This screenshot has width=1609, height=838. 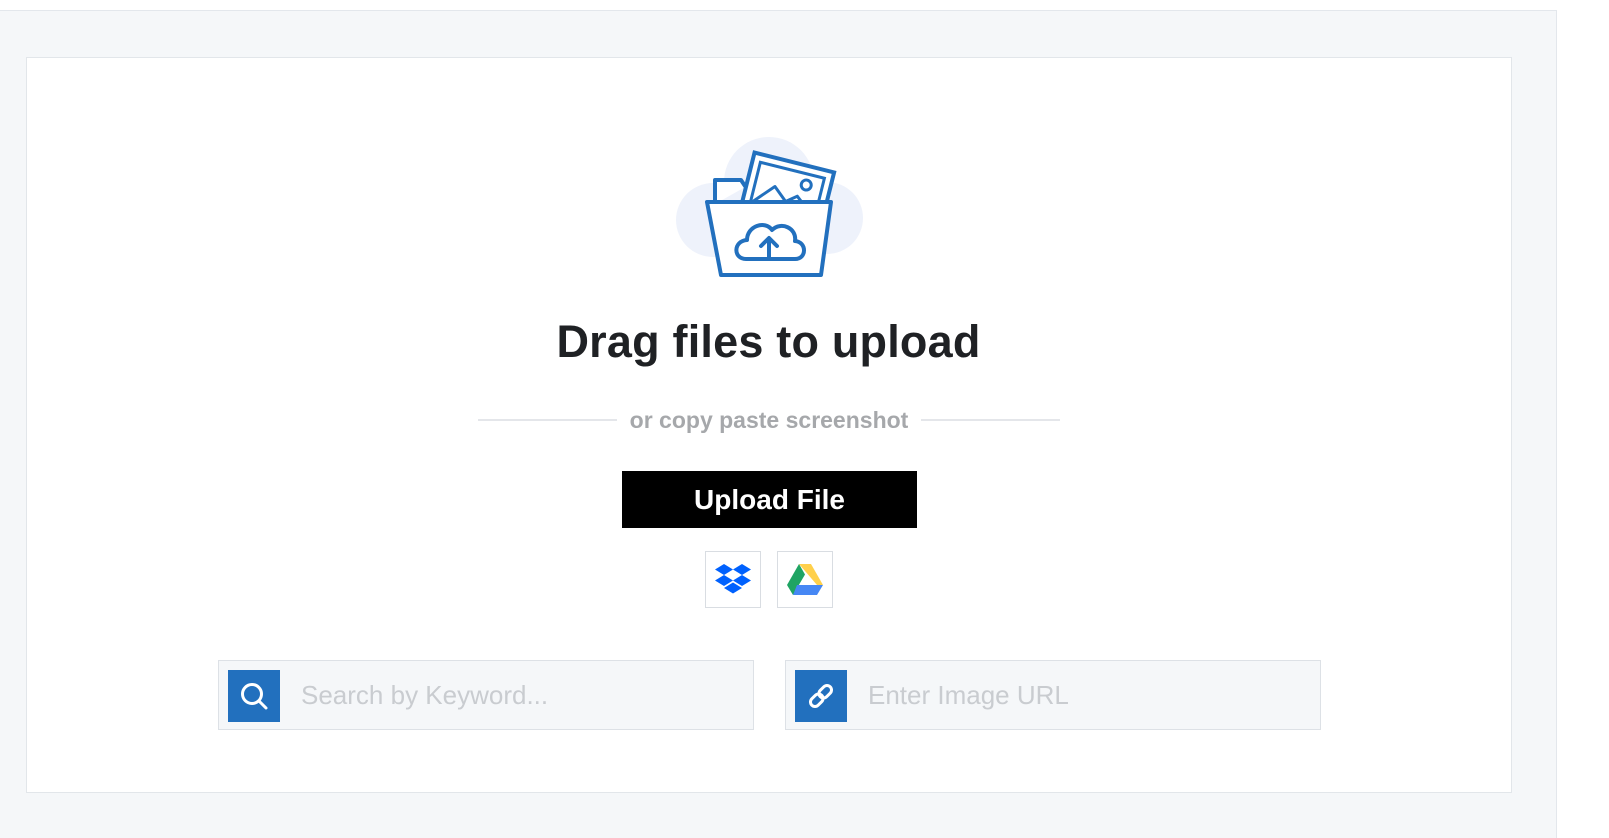 What do you see at coordinates (769, 207) in the screenshot?
I see `folder-upload-icon` at bounding box center [769, 207].